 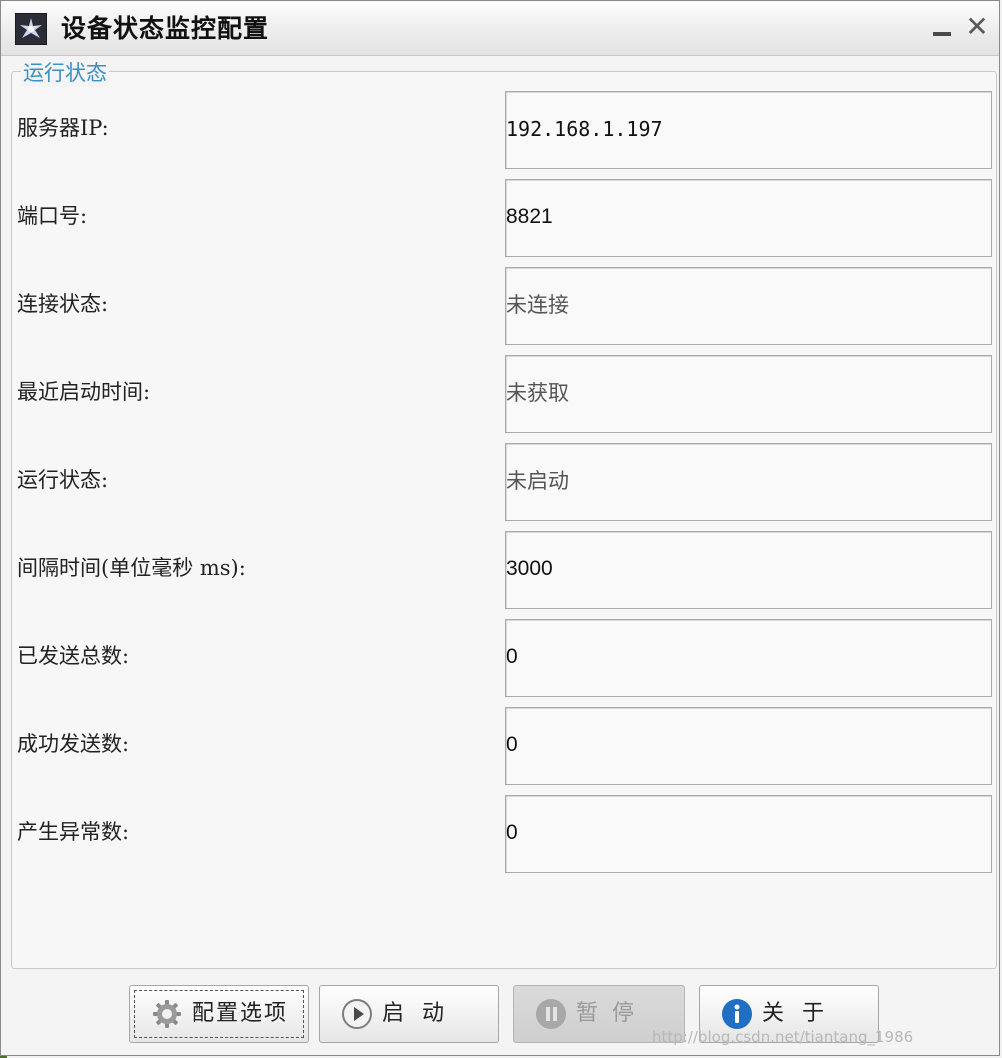 What do you see at coordinates (748, 482) in the screenshot?
I see `run-status-field: 未启动` at bounding box center [748, 482].